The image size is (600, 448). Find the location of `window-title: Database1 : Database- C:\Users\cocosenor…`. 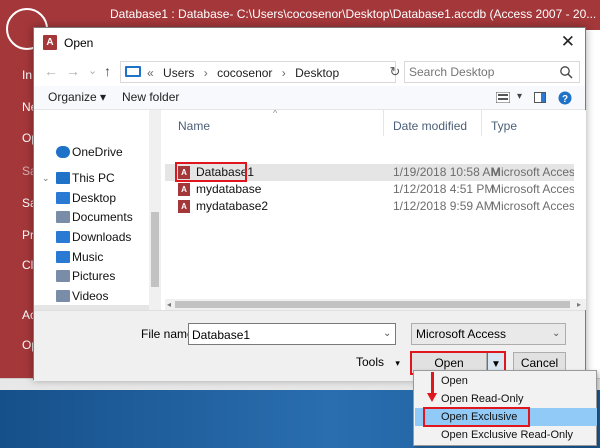

window-title: Database1 : Database- C:\Users\cocosenor… is located at coordinates (350, 15).